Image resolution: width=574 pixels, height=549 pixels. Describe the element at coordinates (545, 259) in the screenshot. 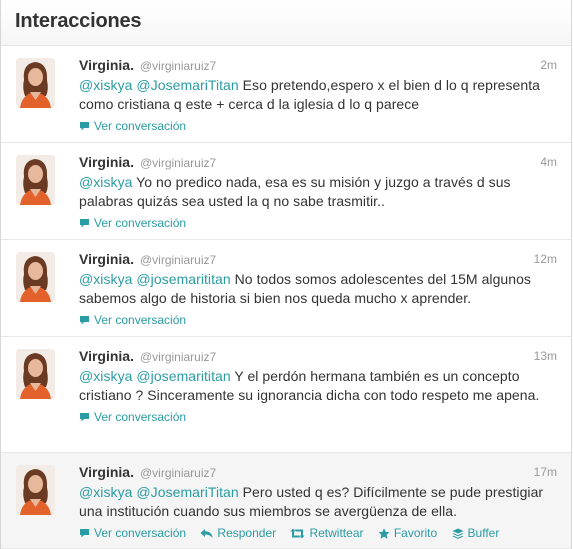

I see `tweet-timestamp: 12m` at that location.